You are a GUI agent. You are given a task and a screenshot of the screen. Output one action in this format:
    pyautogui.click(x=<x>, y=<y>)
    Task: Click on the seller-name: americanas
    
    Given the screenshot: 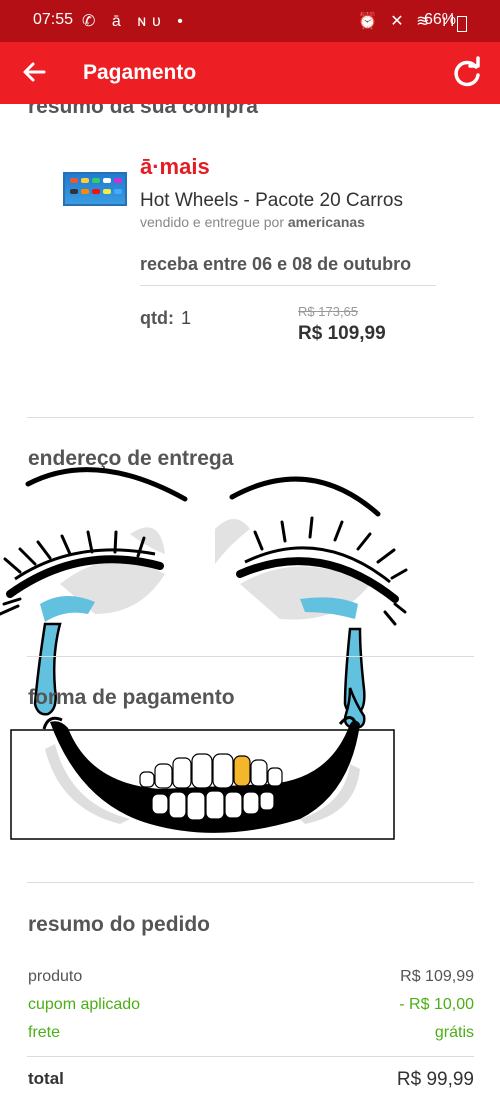 What is the action you would take?
    pyautogui.click(x=326, y=222)
    